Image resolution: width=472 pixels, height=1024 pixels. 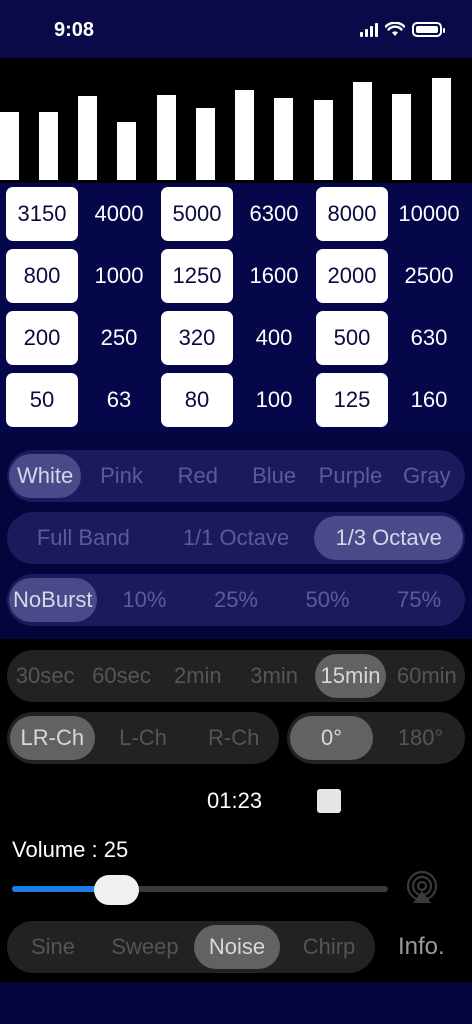 What do you see at coordinates (274, 338) in the screenshot?
I see `frequency-button: 400` at bounding box center [274, 338].